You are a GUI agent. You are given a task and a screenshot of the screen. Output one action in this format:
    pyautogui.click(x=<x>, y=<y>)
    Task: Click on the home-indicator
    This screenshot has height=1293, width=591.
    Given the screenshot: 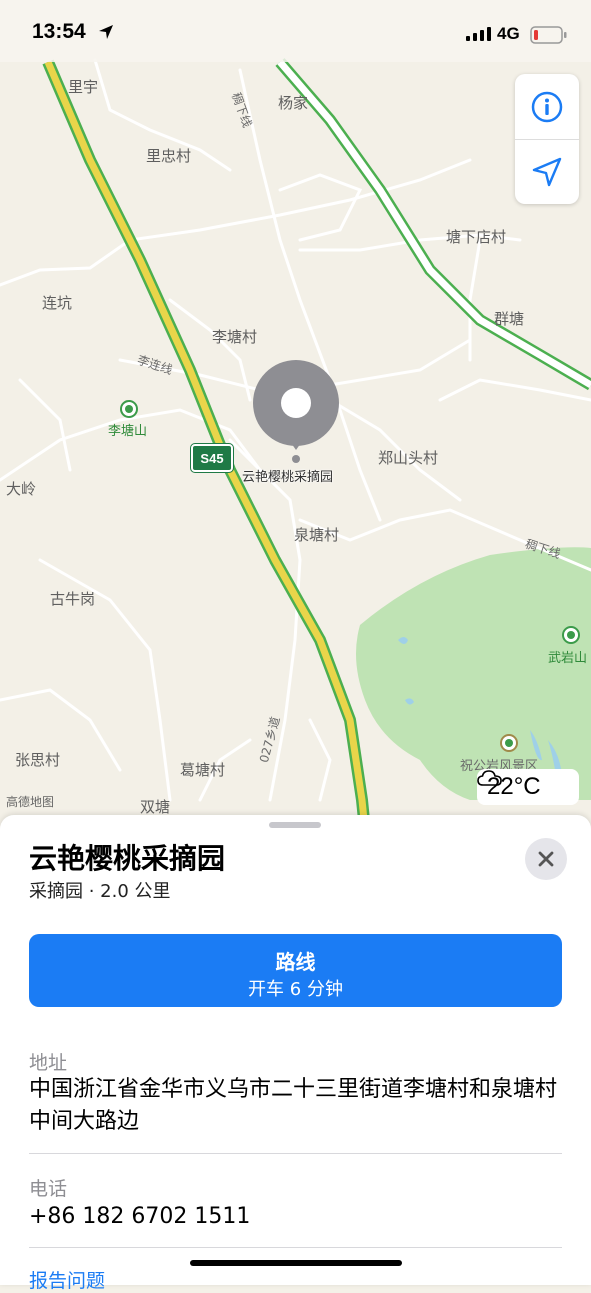 What is the action you would take?
    pyautogui.click(x=296, y=1263)
    